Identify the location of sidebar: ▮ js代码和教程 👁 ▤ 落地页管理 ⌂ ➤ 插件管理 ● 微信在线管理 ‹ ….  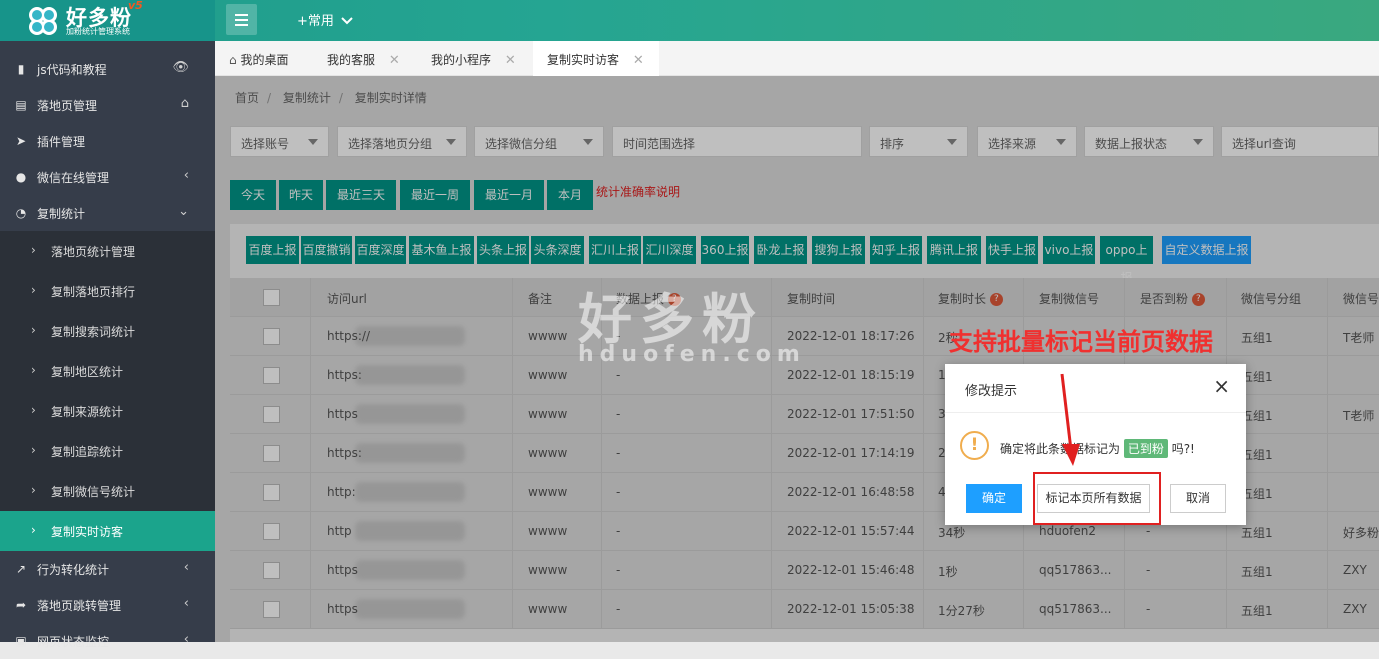
(107, 345).